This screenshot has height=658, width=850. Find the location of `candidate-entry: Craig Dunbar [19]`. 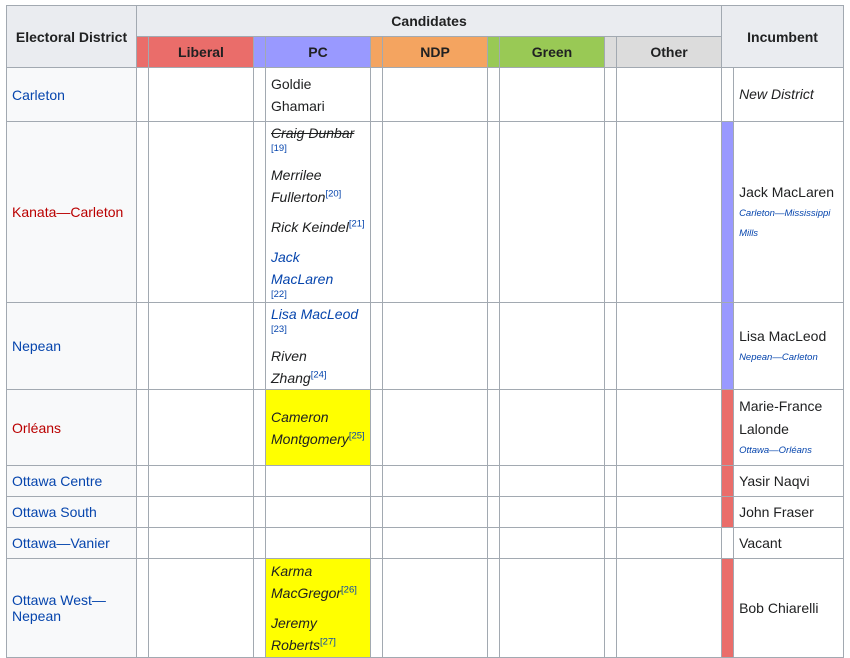

candidate-entry: Craig Dunbar [19] is located at coordinates (318, 139).